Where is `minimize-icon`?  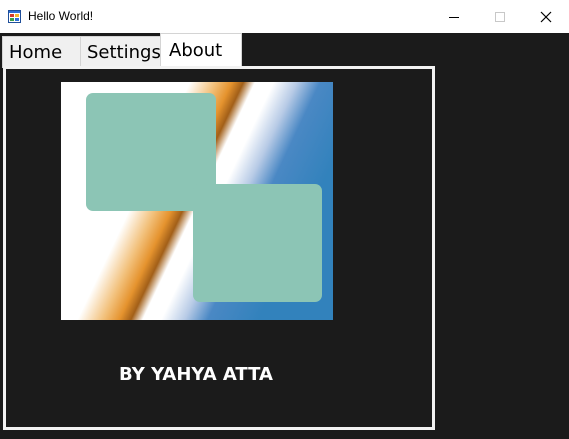
minimize-icon is located at coordinates (454, 17).